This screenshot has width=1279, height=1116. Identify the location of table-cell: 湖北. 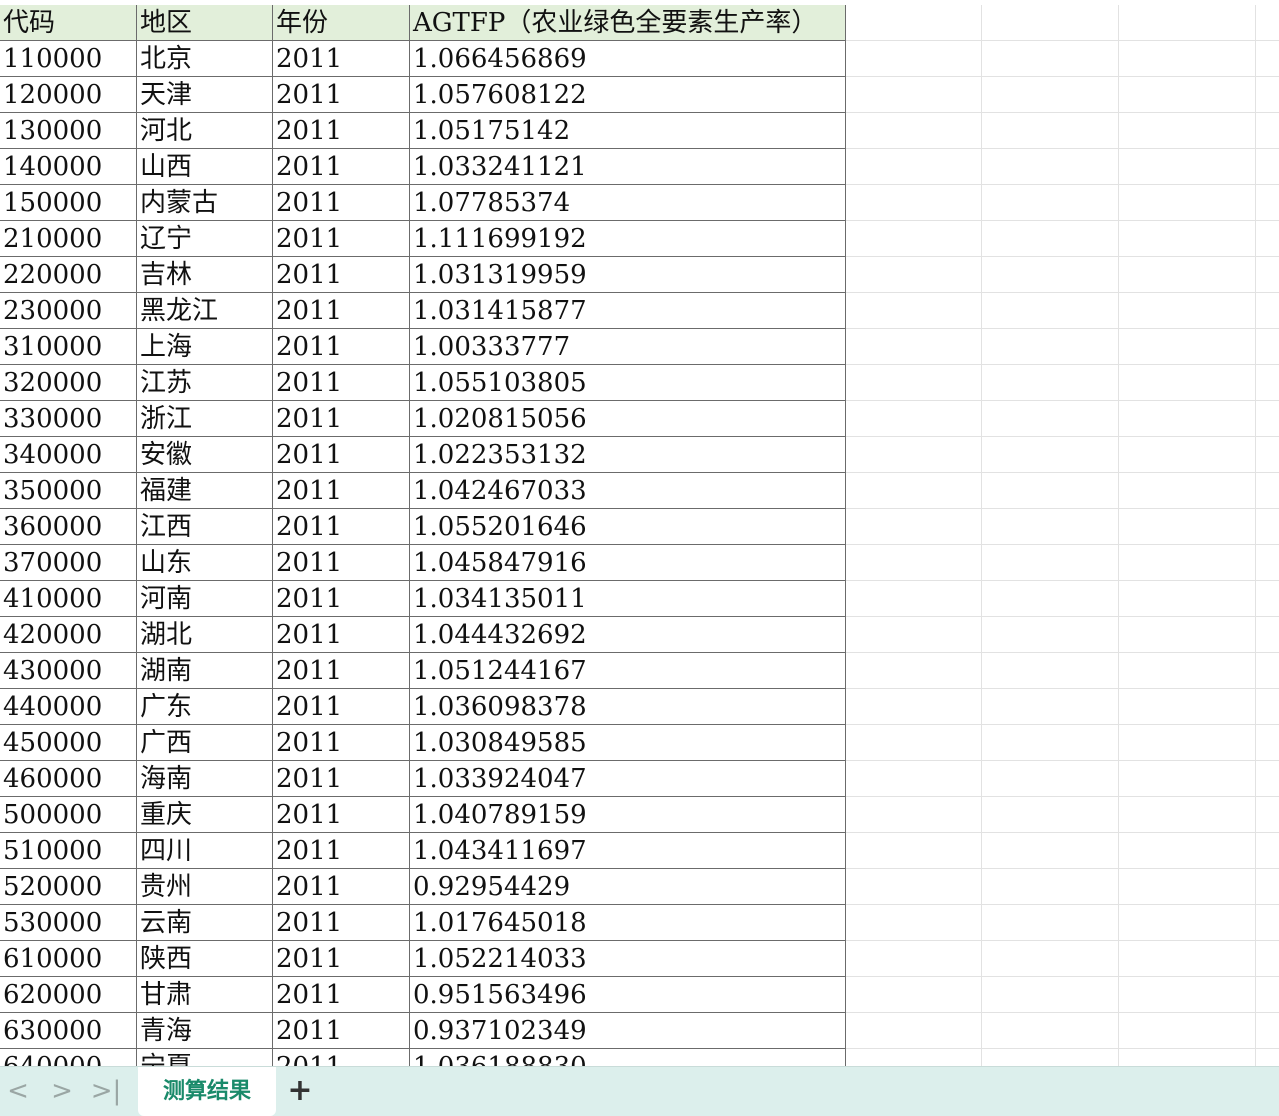
(205, 635).